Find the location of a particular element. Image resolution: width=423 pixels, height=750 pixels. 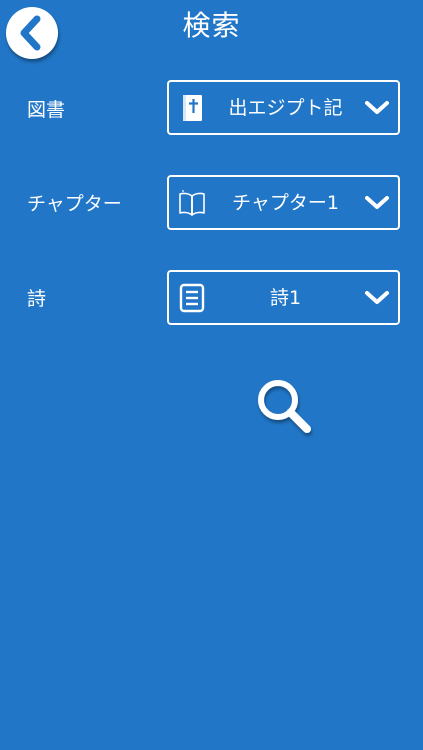

document-lines-icon is located at coordinates (192, 298).